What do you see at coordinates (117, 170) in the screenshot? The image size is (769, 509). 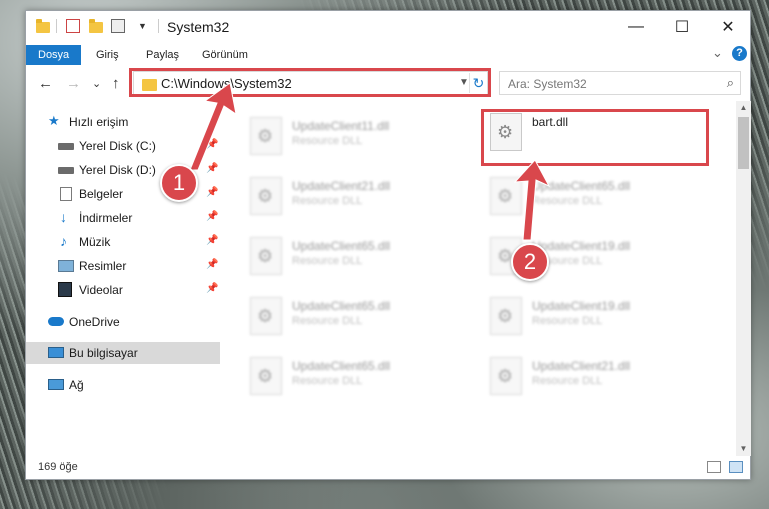 I see `sidebar-item-label: Yerel Disk (D:)` at bounding box center [117, 170].